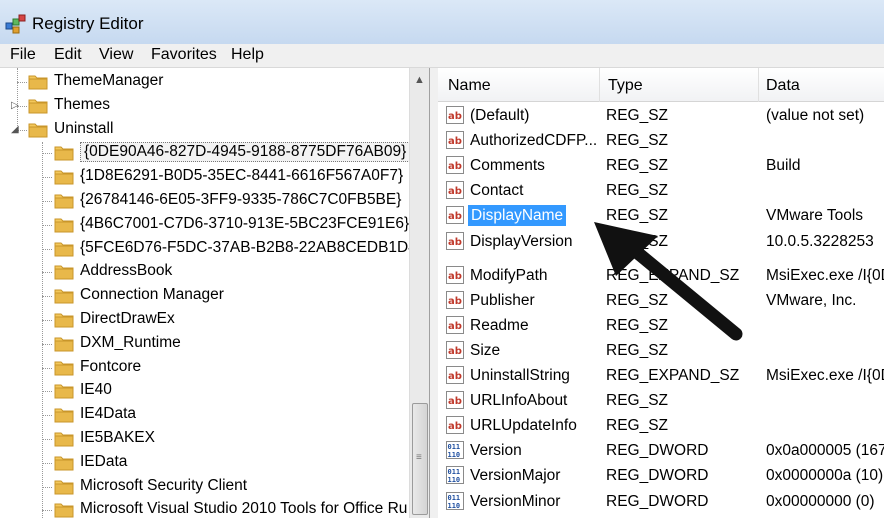  Describe the element at coordinates (825, 375) in the screenshot. I see `value-data: MsiExec.exe /I{0D` at that location.